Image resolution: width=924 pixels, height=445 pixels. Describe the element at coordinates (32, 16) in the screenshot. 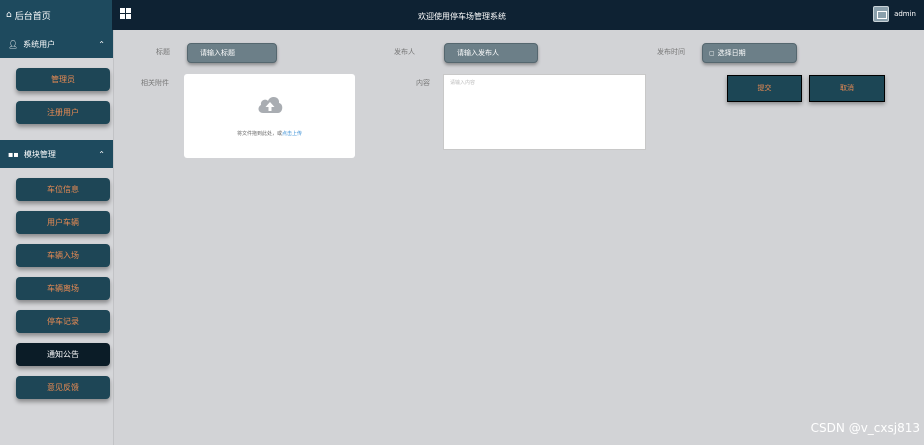

I see `brand-label: 后台首页` at that location.